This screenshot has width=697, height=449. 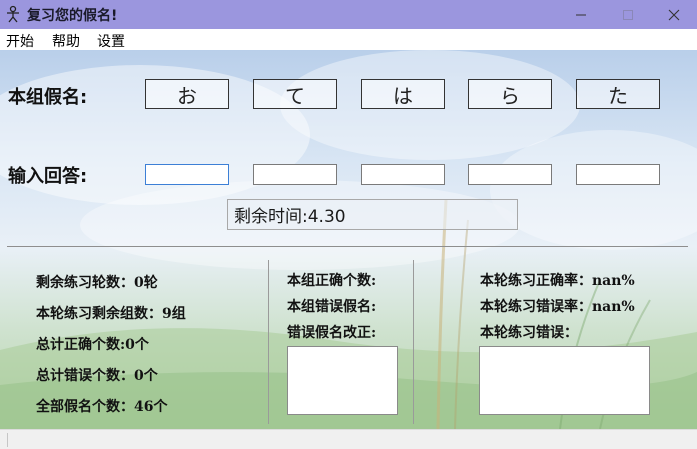 What do you see at coordinates (557, 307) in the screenshot?
I see `error-rate-stat: 本轮练习错误率：nan%` at bounding box center [557, 307].